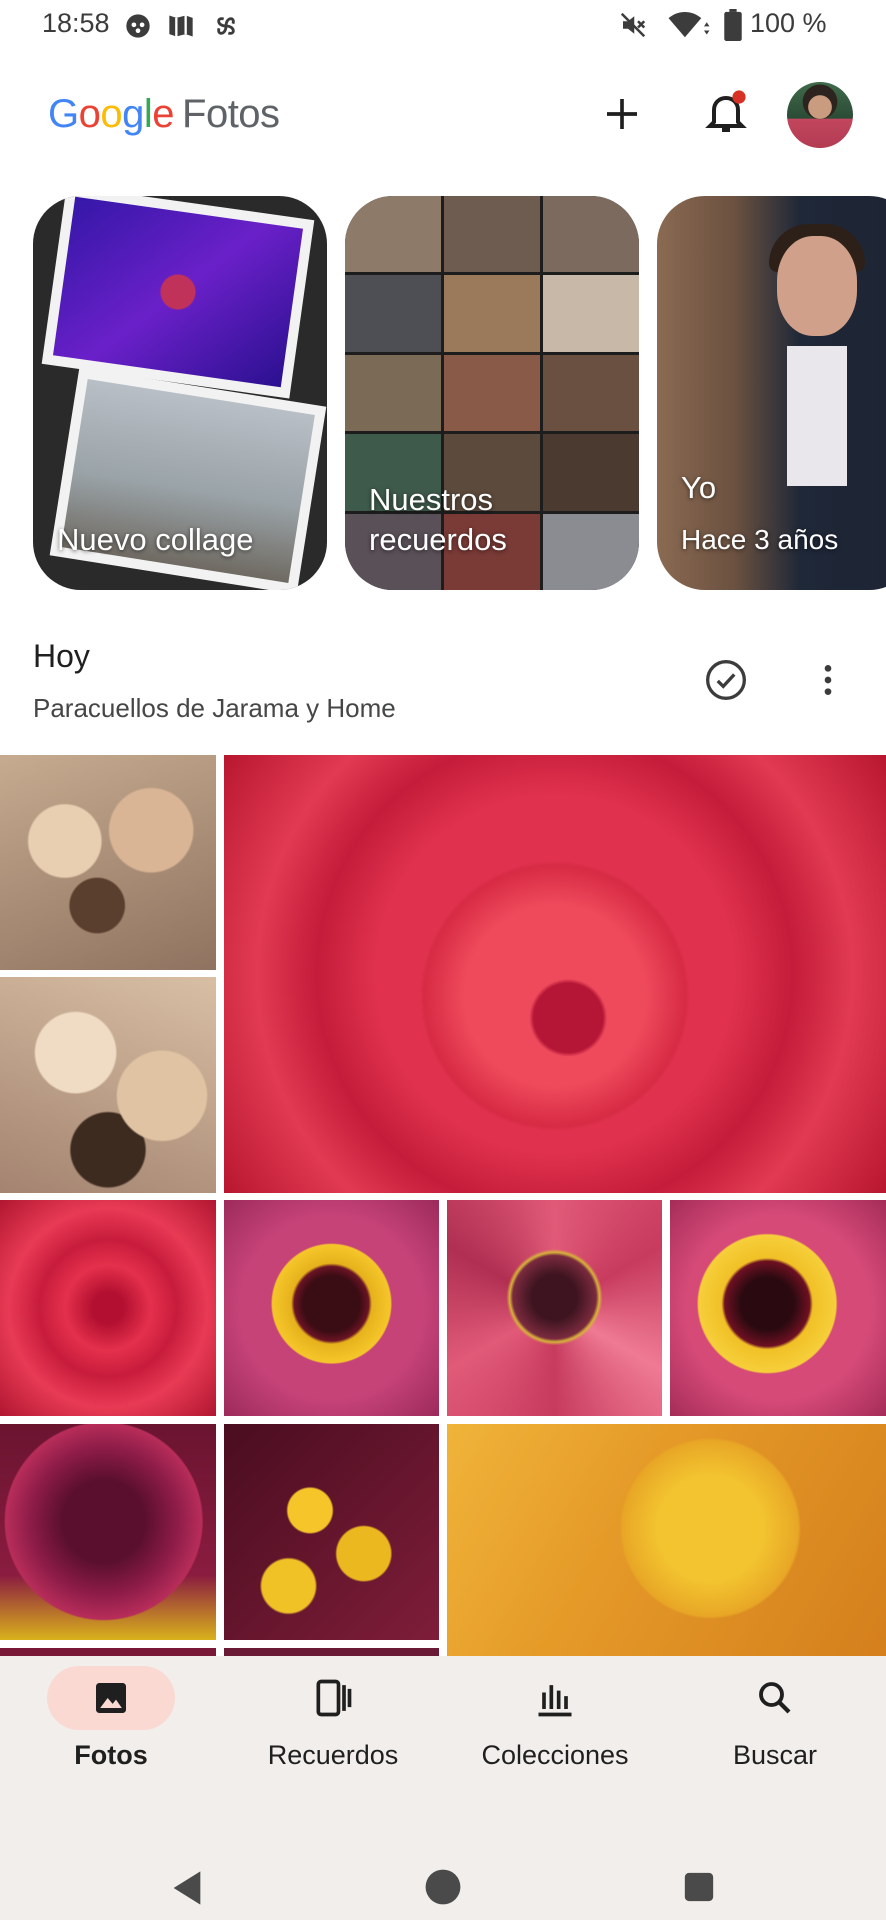 The height and width of the screenshot is (1920, 886). Describe the element at coordinates (443, 1887) in the screenshot. I see `home-icon` at that location.